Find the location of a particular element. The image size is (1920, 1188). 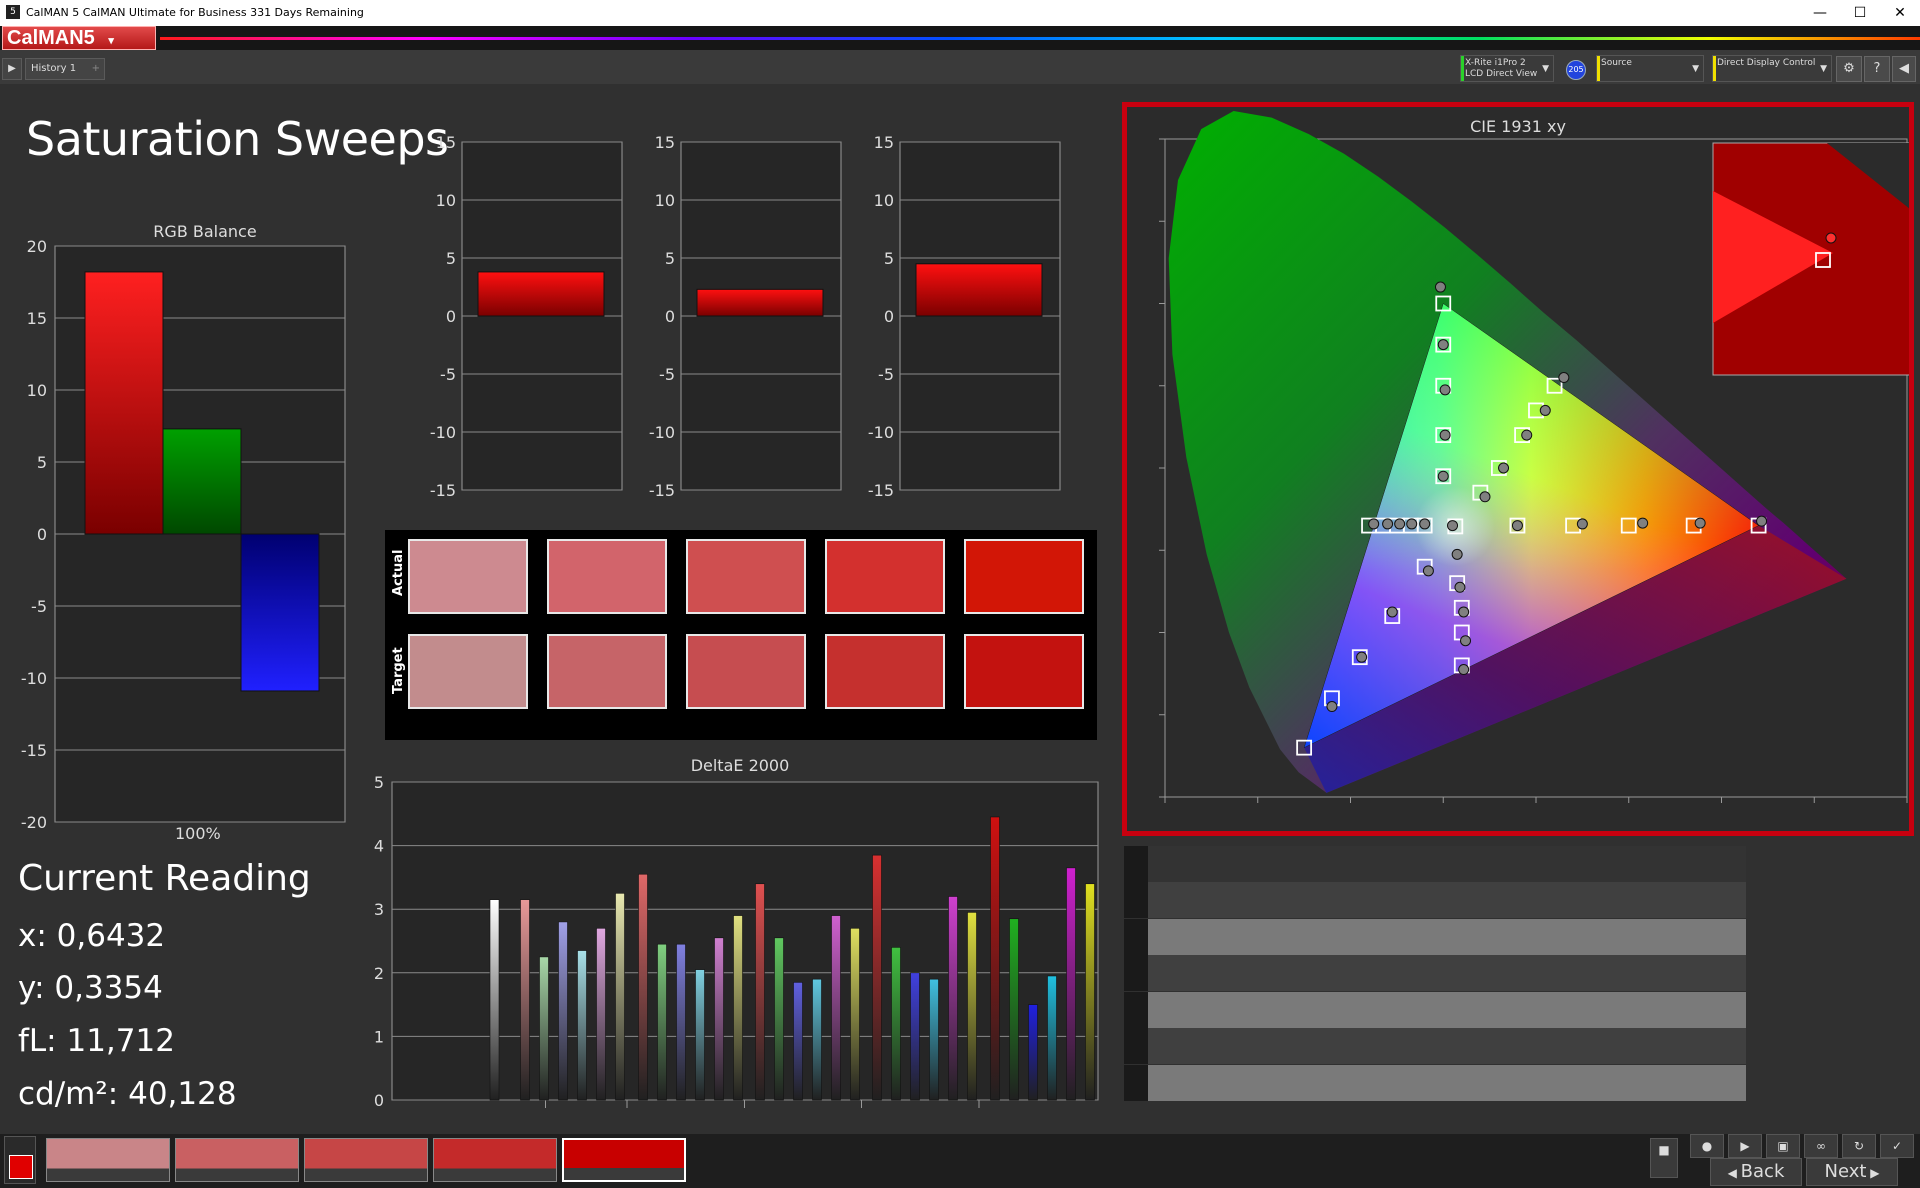

stop-icon: ● is located at coordinates (1707, 1146).